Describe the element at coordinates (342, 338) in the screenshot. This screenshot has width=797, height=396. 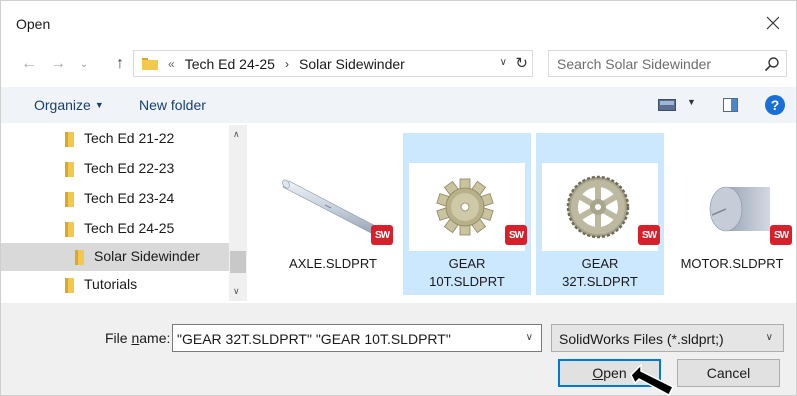
I see `file-name-input` at that location.